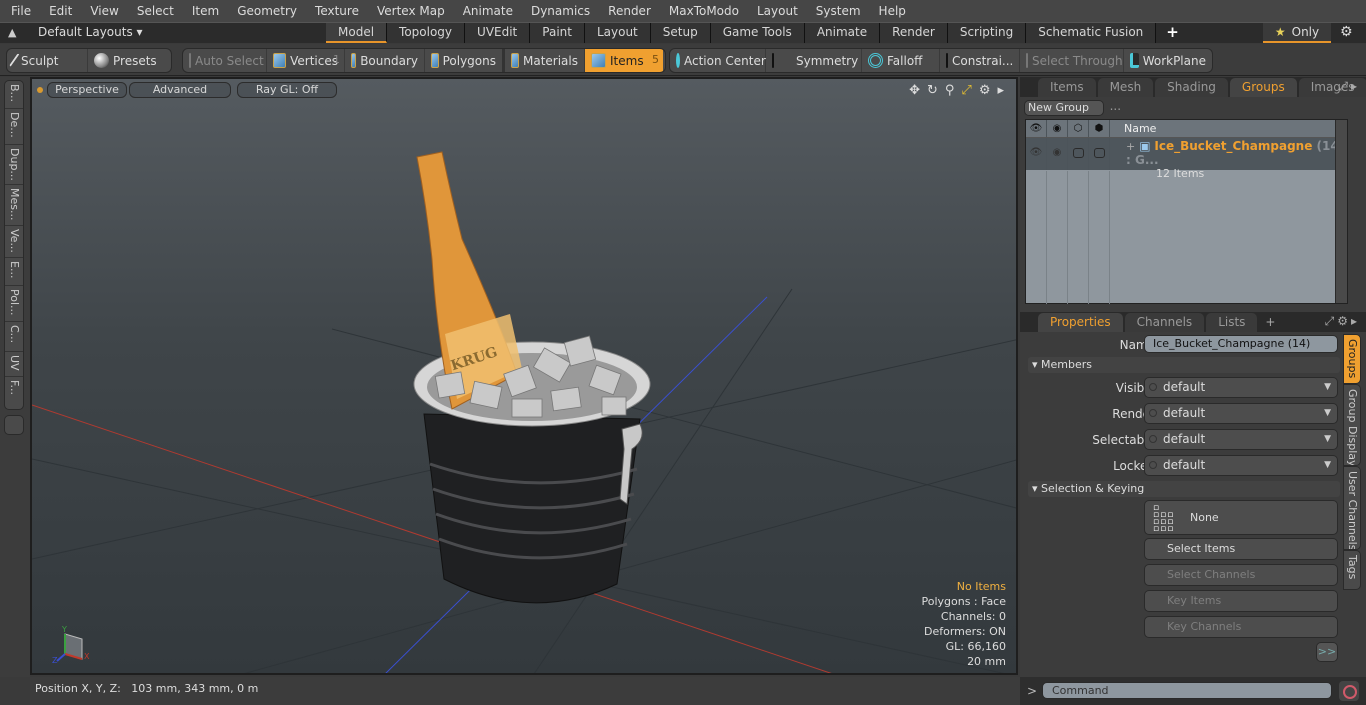 The width and height of the screenshot is (1366, 705). I want to click on select-channels-button: Select Channels, so click(1241, 575).